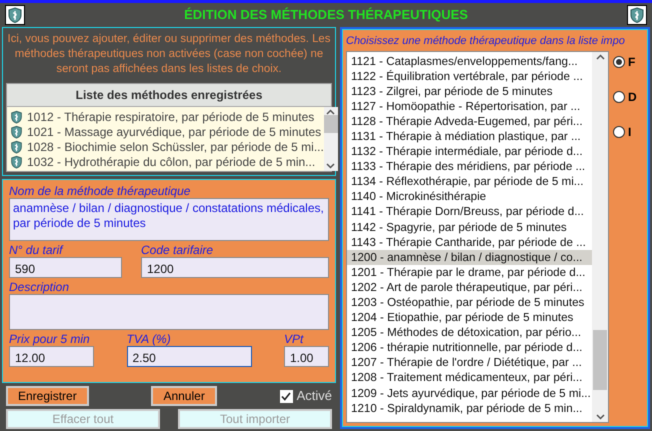 The image size is (652, 431). What do you see at coordinates (165, 116) in the screenshot?
I see `list-item: 1012 - Thérapie respiratoire, par période de 5 minutes` at bounding box center [165, 116].